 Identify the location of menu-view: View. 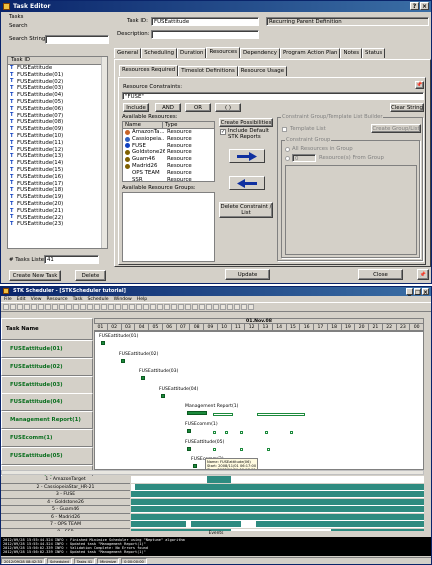
(36, 299).